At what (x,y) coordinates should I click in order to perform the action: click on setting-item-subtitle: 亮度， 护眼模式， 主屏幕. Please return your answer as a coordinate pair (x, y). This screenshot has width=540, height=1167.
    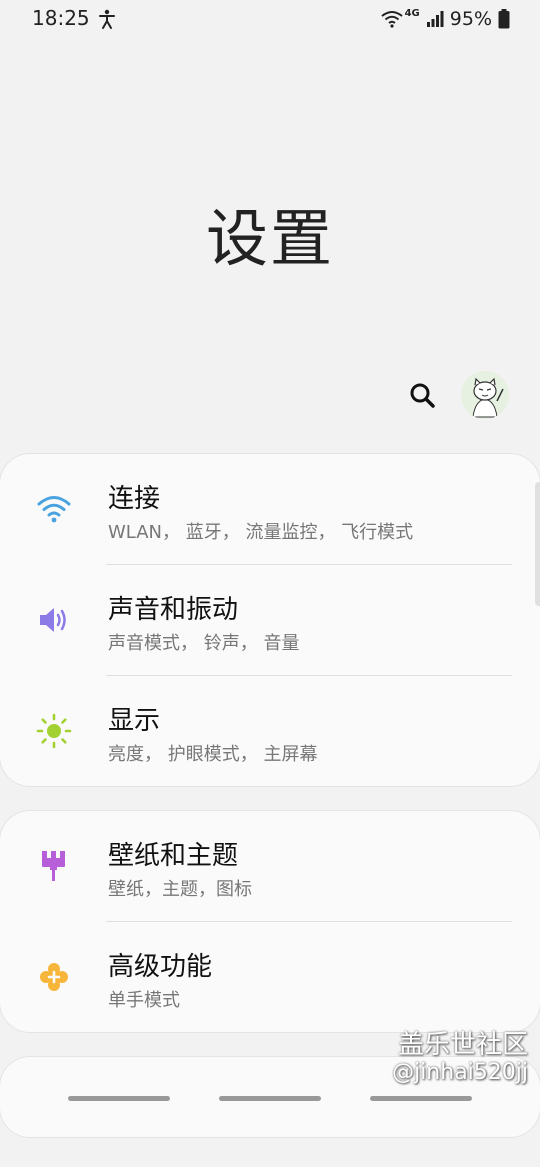
    Looking at the image, I should click on (213, 754).